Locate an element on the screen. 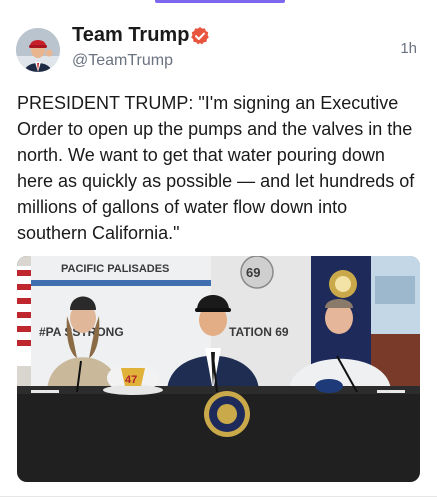 This screenshot has width=437, height=500. station-text: TATION 69 is located at coordinates (259, 332).